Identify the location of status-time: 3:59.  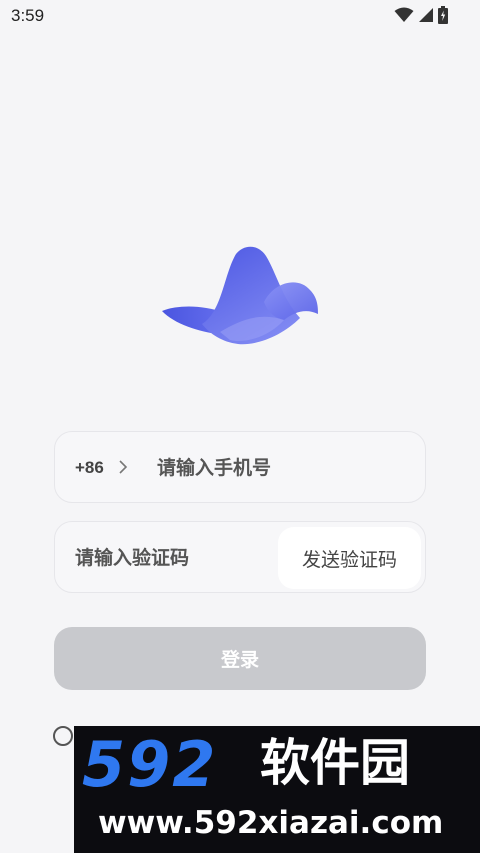
(28, 15).